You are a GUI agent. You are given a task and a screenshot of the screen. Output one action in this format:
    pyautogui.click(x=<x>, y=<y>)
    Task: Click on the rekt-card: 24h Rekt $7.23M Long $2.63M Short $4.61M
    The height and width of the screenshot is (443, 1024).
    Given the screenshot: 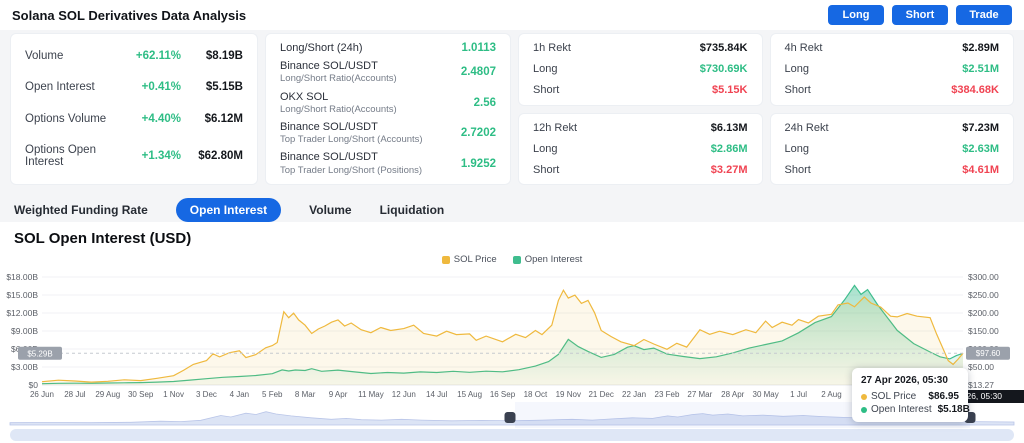 What is the action you would take?
    pyautogui.click(x=891, y=148)
    